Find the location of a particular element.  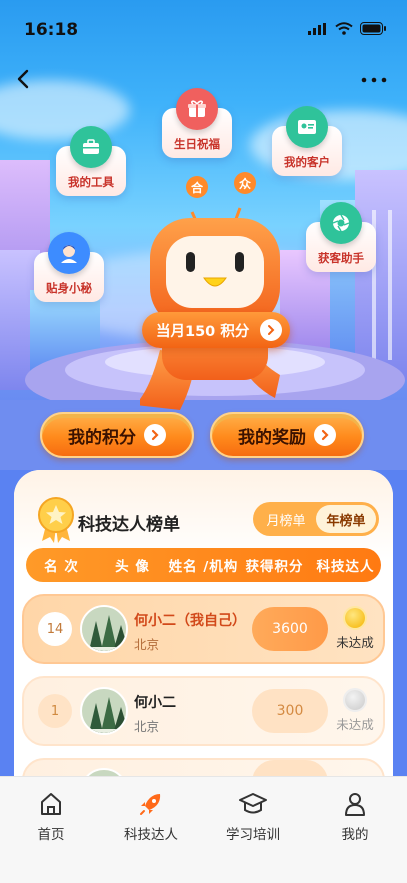

rank-number: 14 is located at coordinates (55, 629).